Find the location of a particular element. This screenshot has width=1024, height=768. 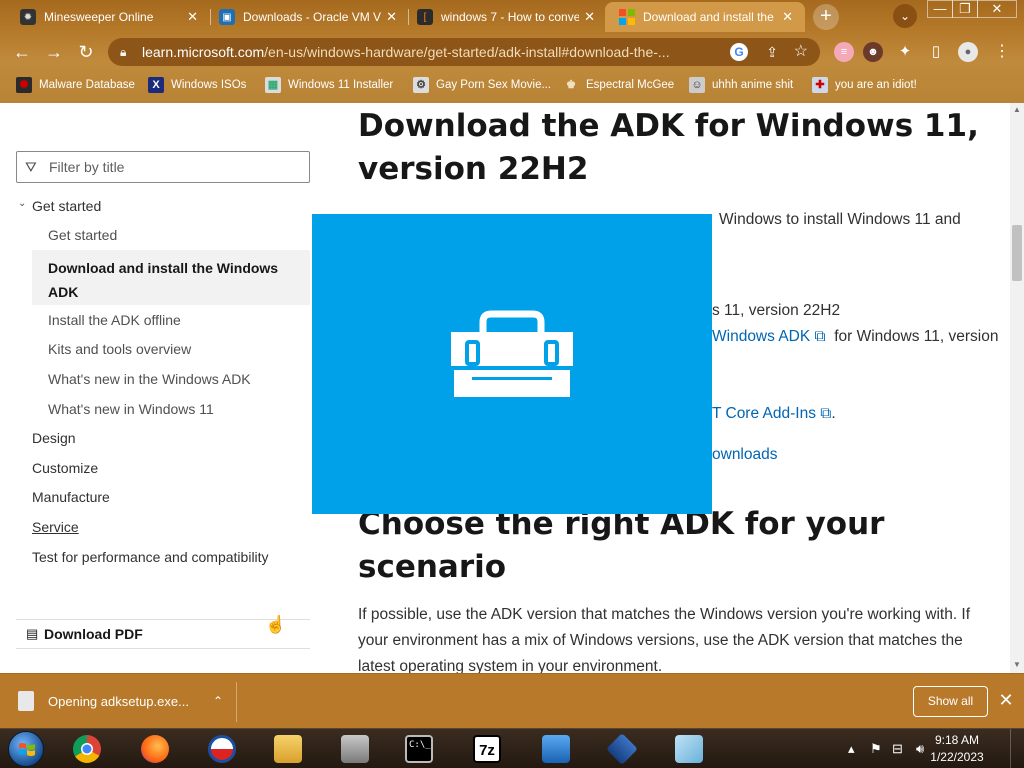

back-icon: ← is located at coordinates (22, 52).